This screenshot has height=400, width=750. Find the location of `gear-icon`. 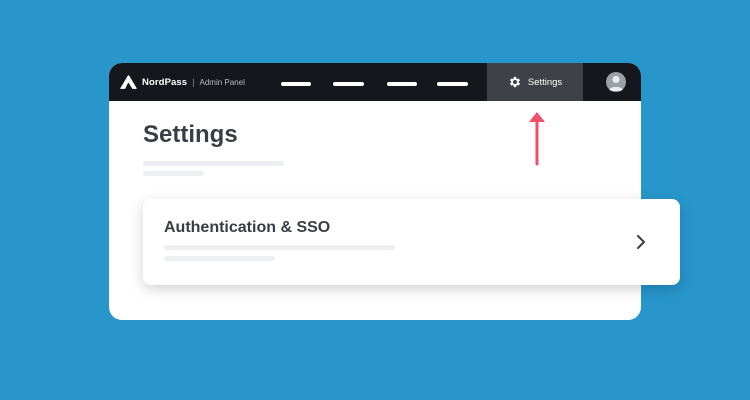

gear-icon is located at coordinates (514, 82).